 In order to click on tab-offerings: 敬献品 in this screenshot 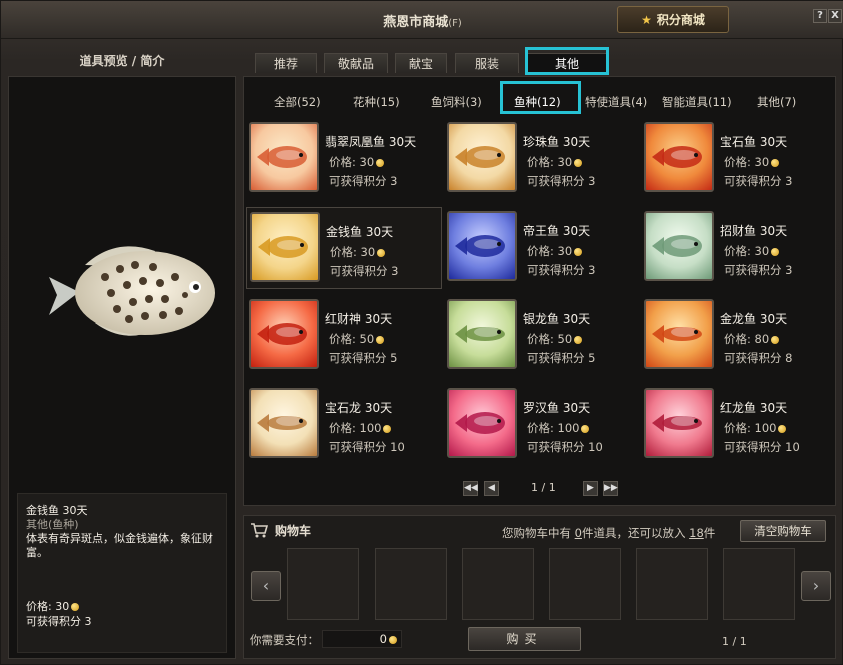, I will do `click(356, 63)`.